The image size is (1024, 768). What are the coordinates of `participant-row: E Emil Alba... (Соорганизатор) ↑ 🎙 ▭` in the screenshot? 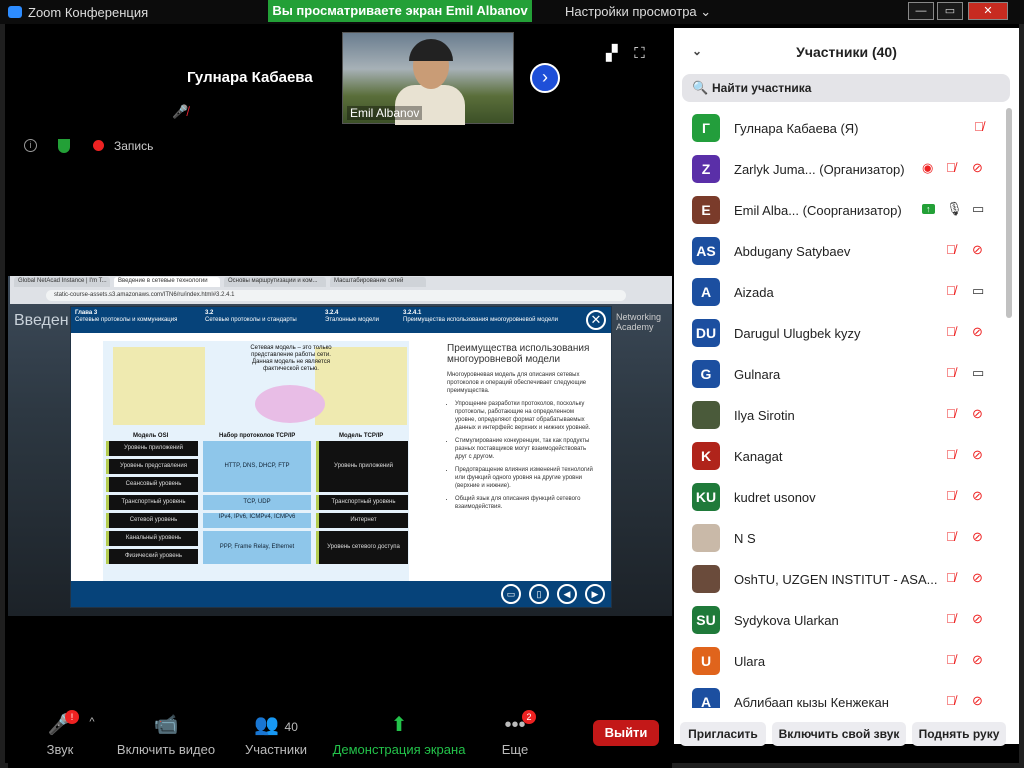 It's located at (840, 210).